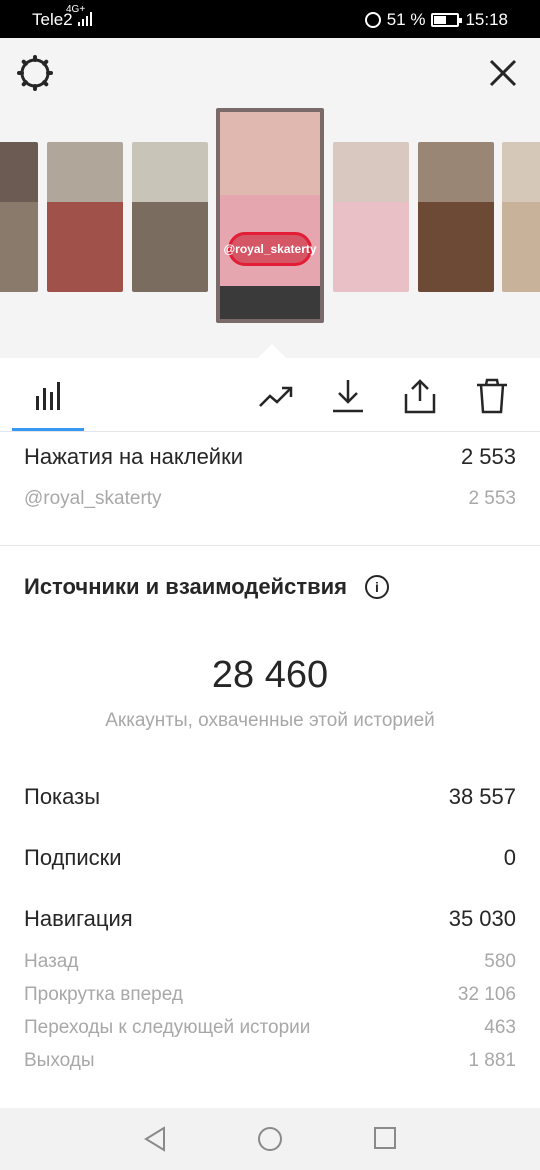 Image resolution: width=540 pixels, height=1170 pixels. I want to click on signal-icon, so click(85, 19).